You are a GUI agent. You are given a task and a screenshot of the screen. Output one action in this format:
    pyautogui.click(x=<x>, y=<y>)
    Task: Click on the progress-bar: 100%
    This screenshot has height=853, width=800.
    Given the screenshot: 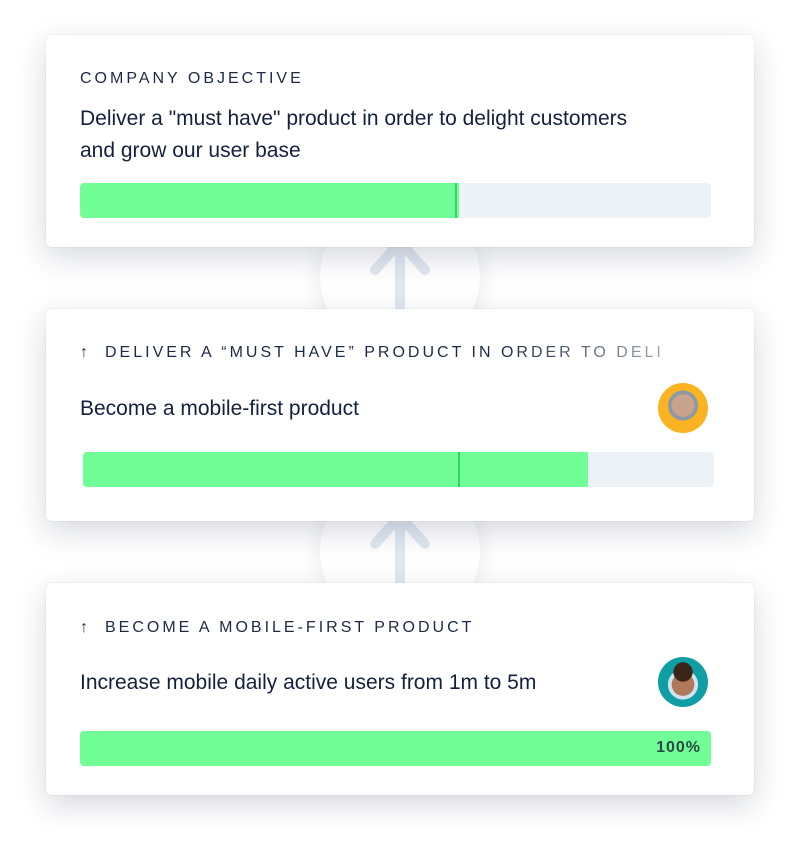 What is the action you would take?
    pyautogui.click(x=395, y=748)
    